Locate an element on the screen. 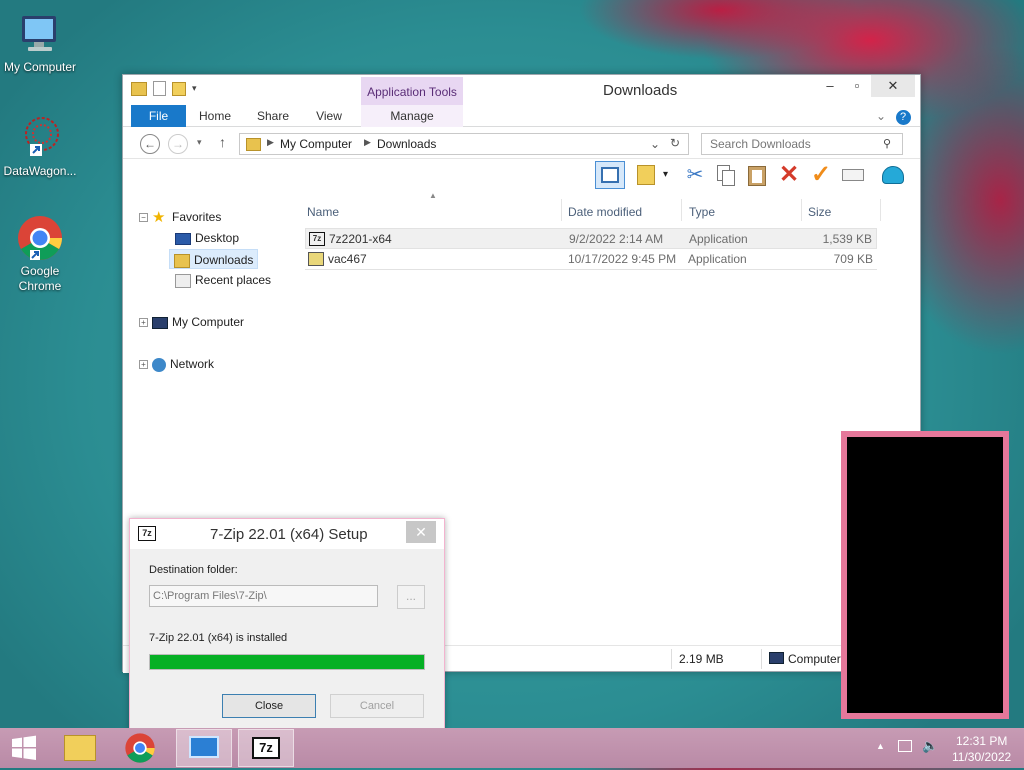 This screenshot has width=1024, height=770. back-button: ← is located at coordinates (150, 144).